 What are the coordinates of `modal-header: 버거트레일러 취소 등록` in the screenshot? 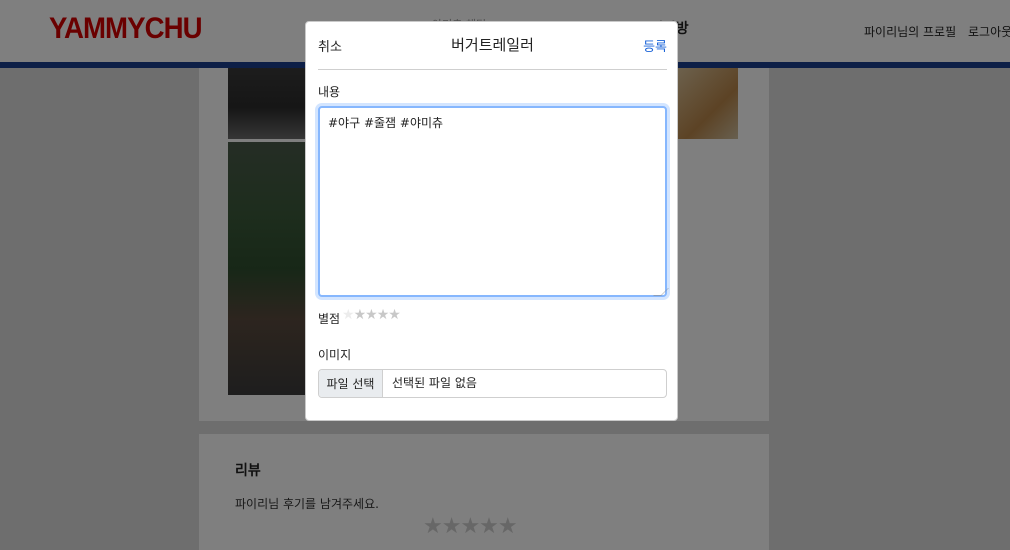 It's located at (492, 46).